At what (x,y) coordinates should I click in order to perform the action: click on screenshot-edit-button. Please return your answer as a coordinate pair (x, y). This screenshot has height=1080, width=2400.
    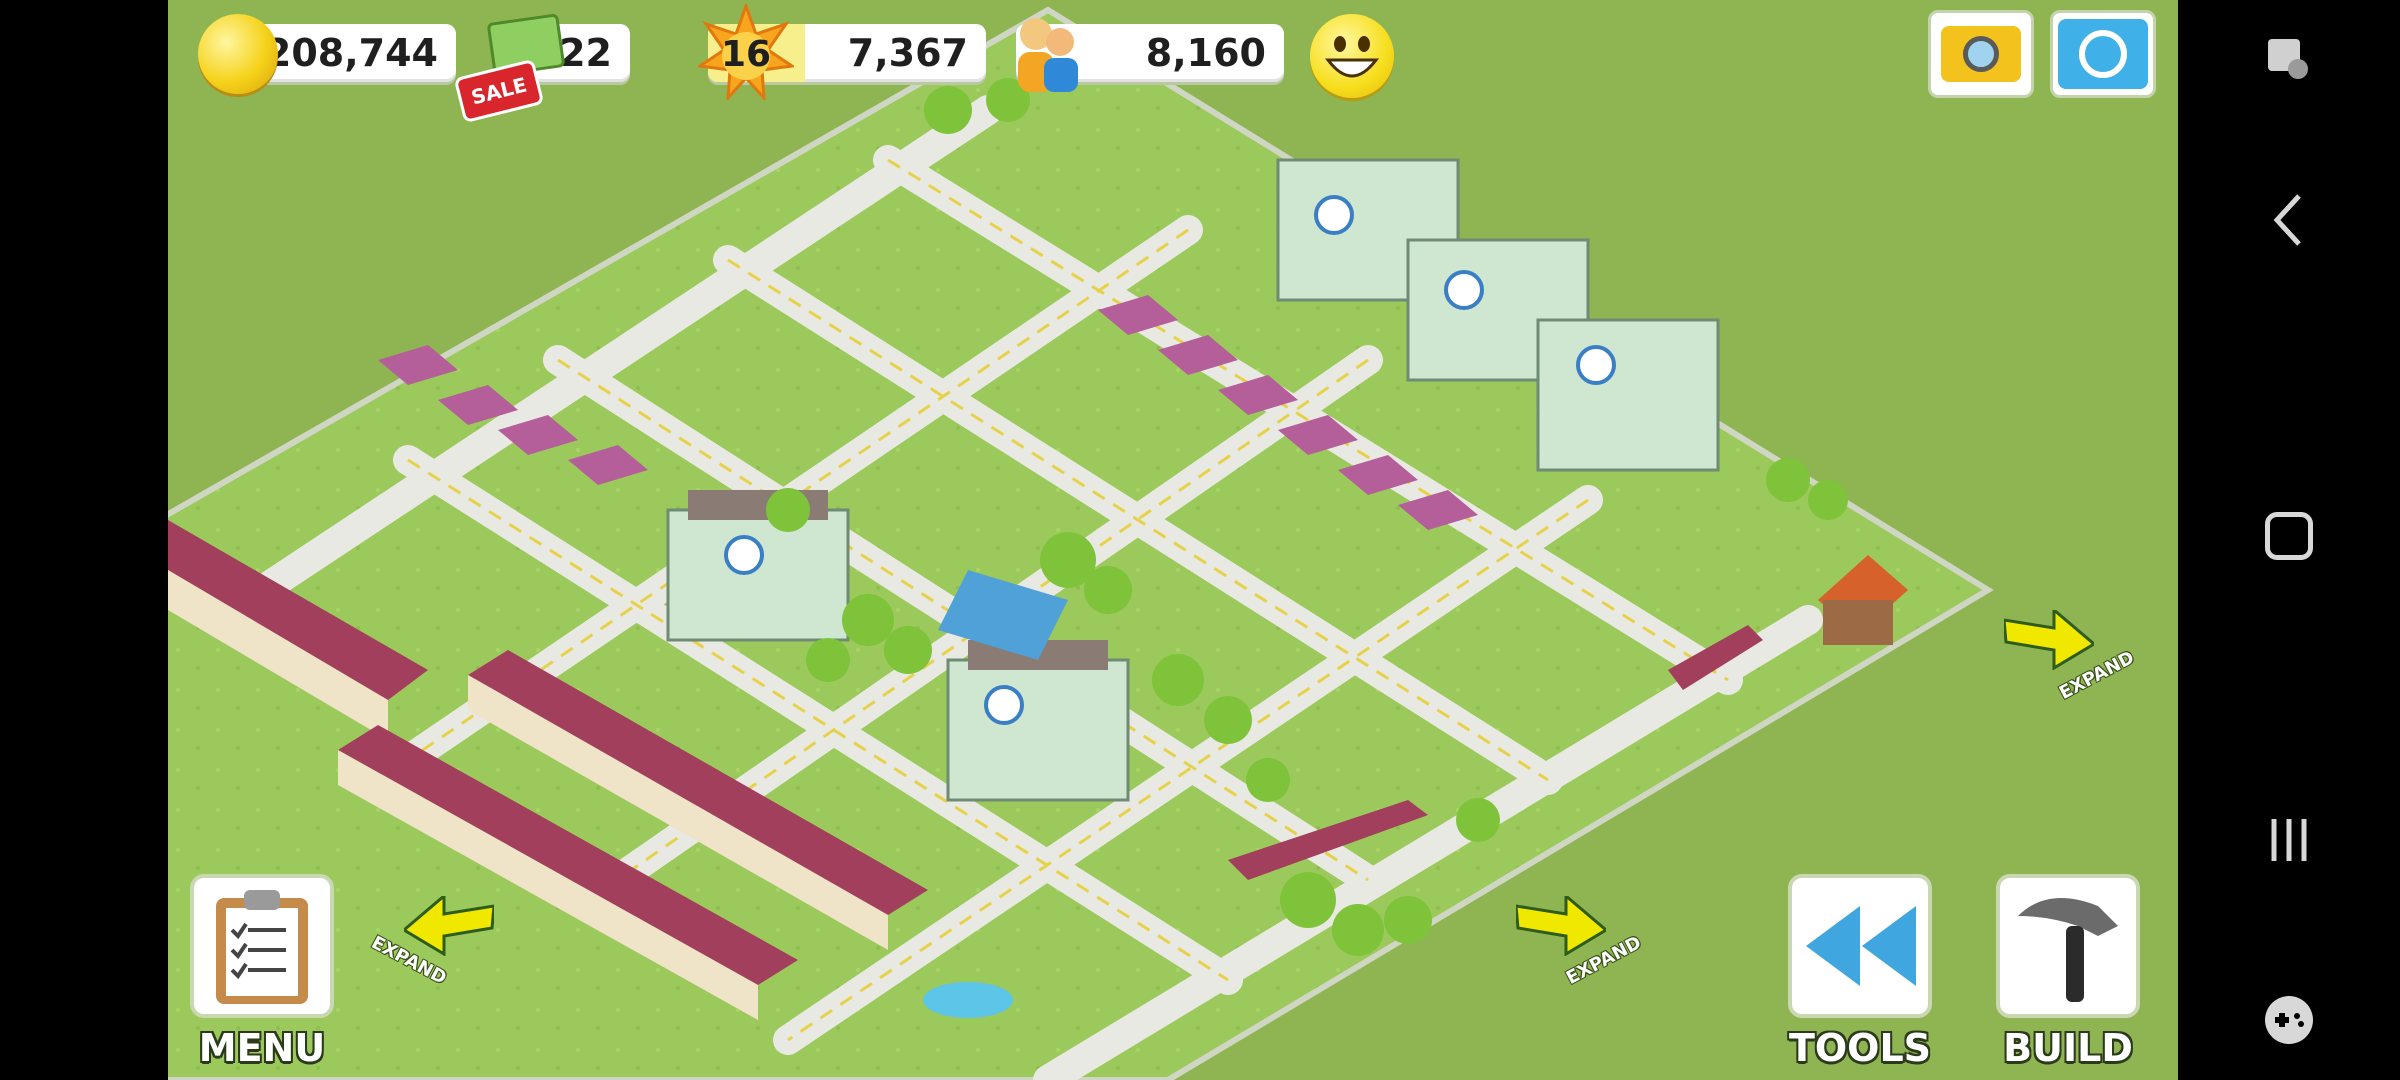
    Looking at the image, I should click on (2289, 60).